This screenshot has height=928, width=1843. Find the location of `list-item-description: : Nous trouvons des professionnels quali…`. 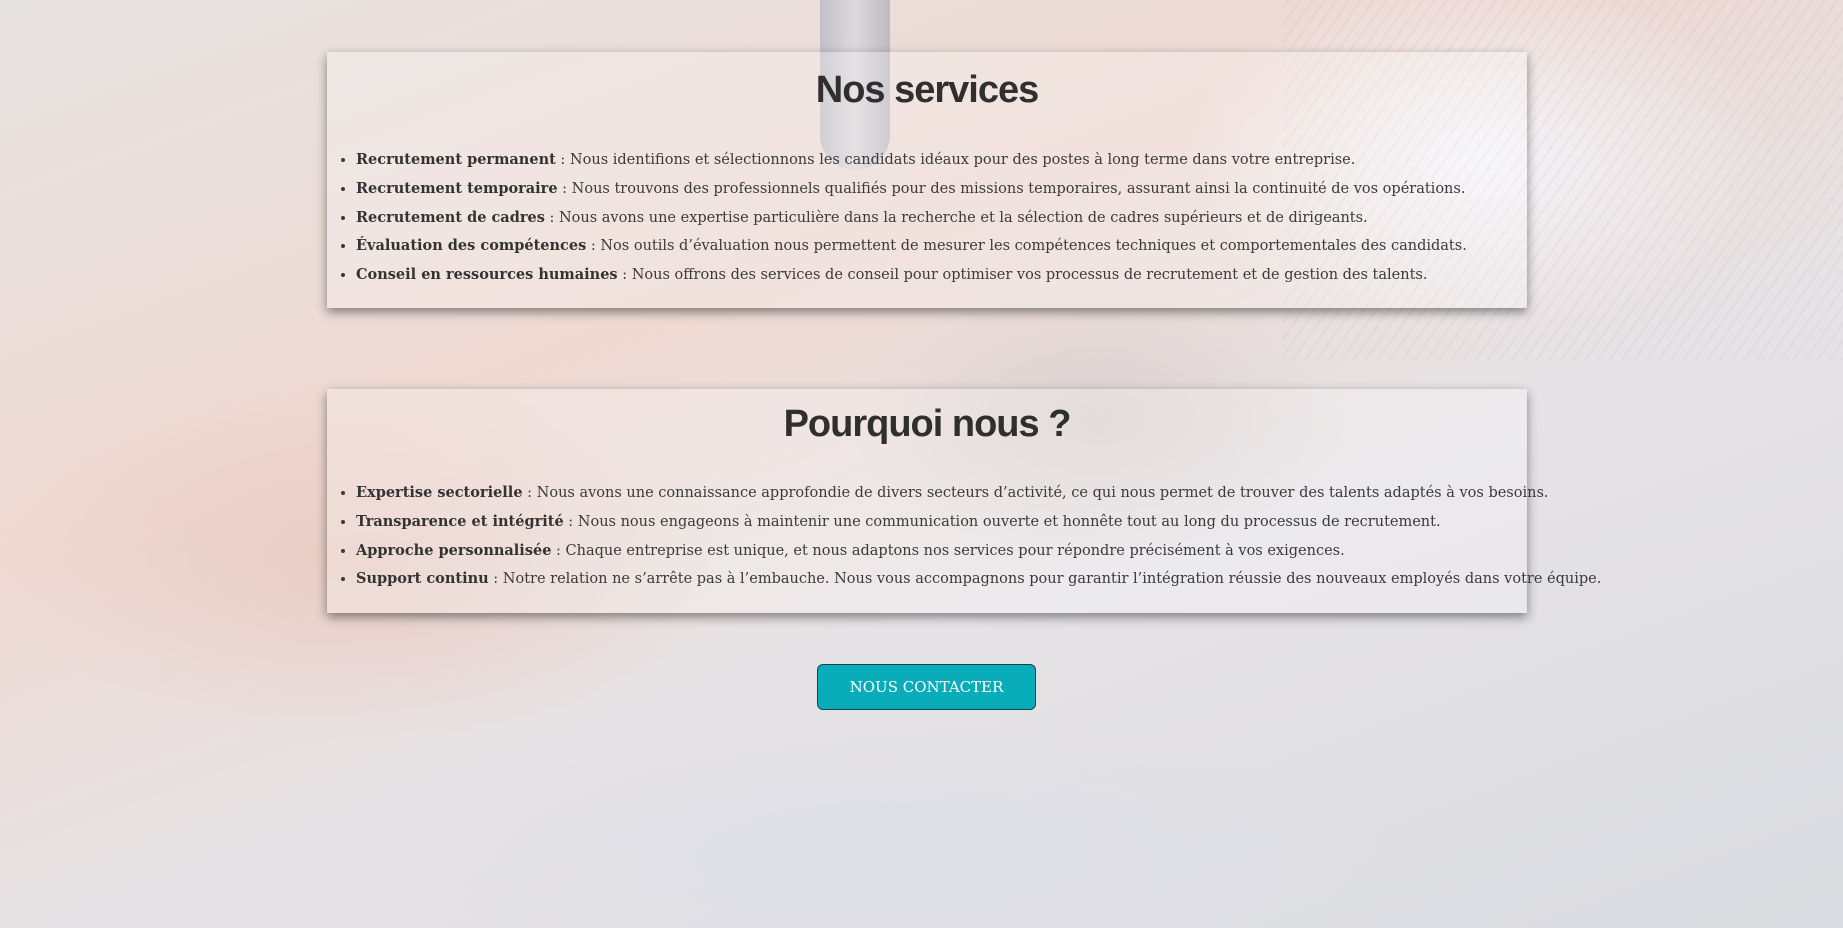

list-item-description: : Nous trouvons des professionnels quali… is located at coordinates (1011, 188).